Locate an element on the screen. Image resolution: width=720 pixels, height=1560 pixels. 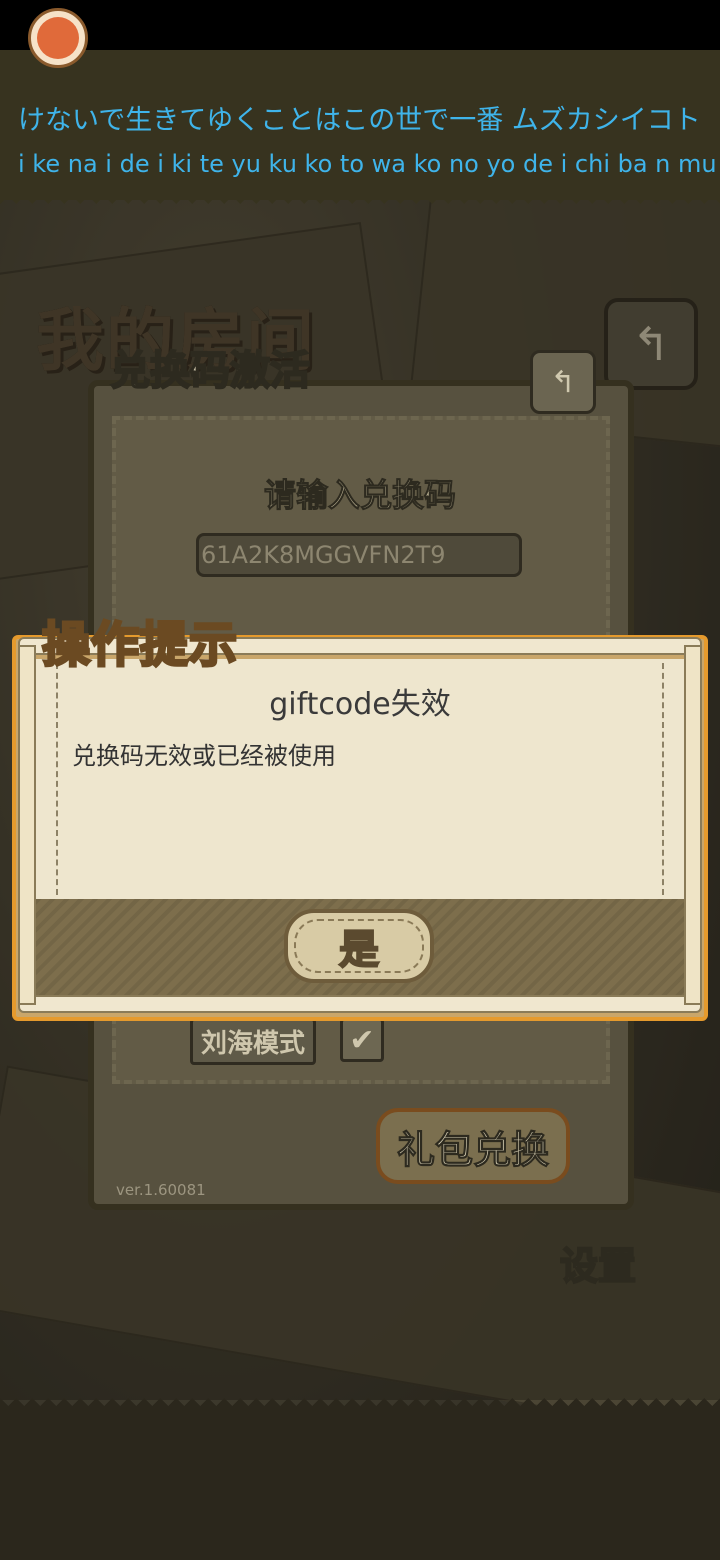
app-logo-icon is located at coordinates (58, 38).